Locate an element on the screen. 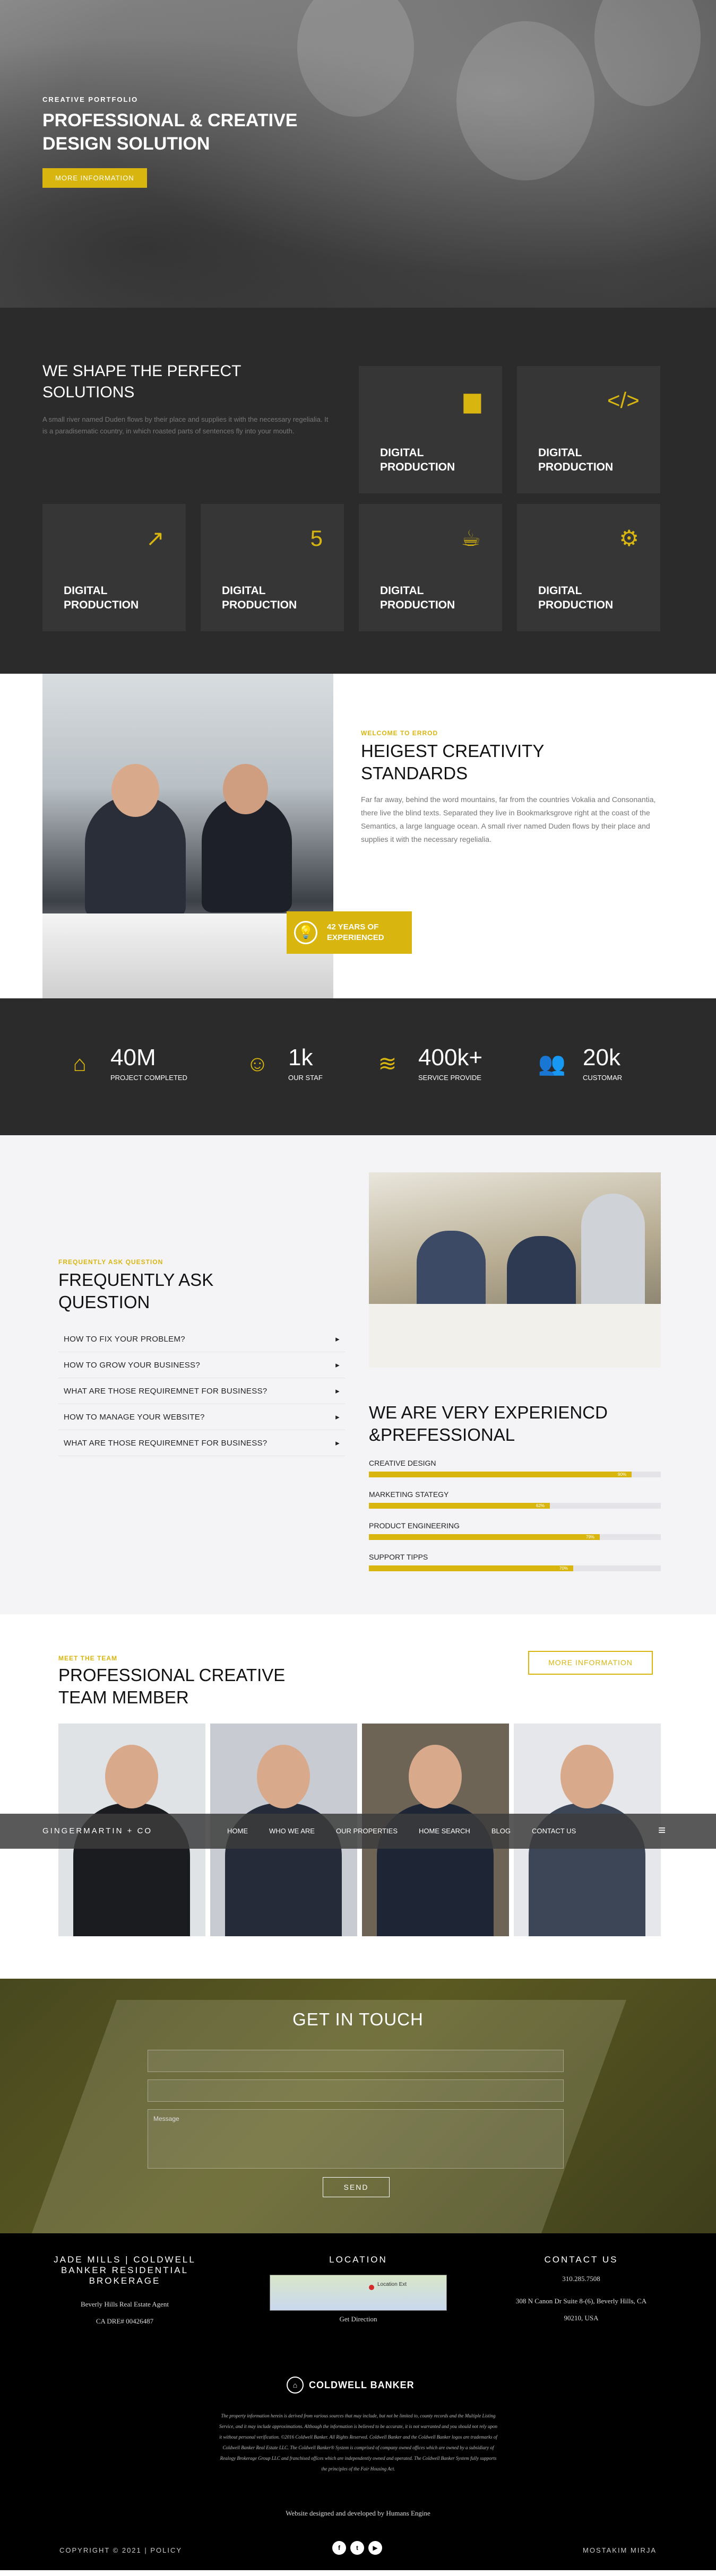 The image size is (716, 2576). skill-percent: 79% is located at coordinates (590, 1537).